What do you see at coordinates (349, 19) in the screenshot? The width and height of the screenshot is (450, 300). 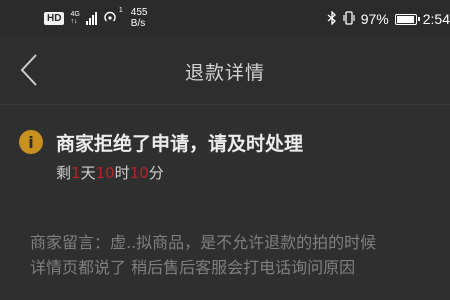 I see `vibrate-icon` at bounding box center [349, 19].